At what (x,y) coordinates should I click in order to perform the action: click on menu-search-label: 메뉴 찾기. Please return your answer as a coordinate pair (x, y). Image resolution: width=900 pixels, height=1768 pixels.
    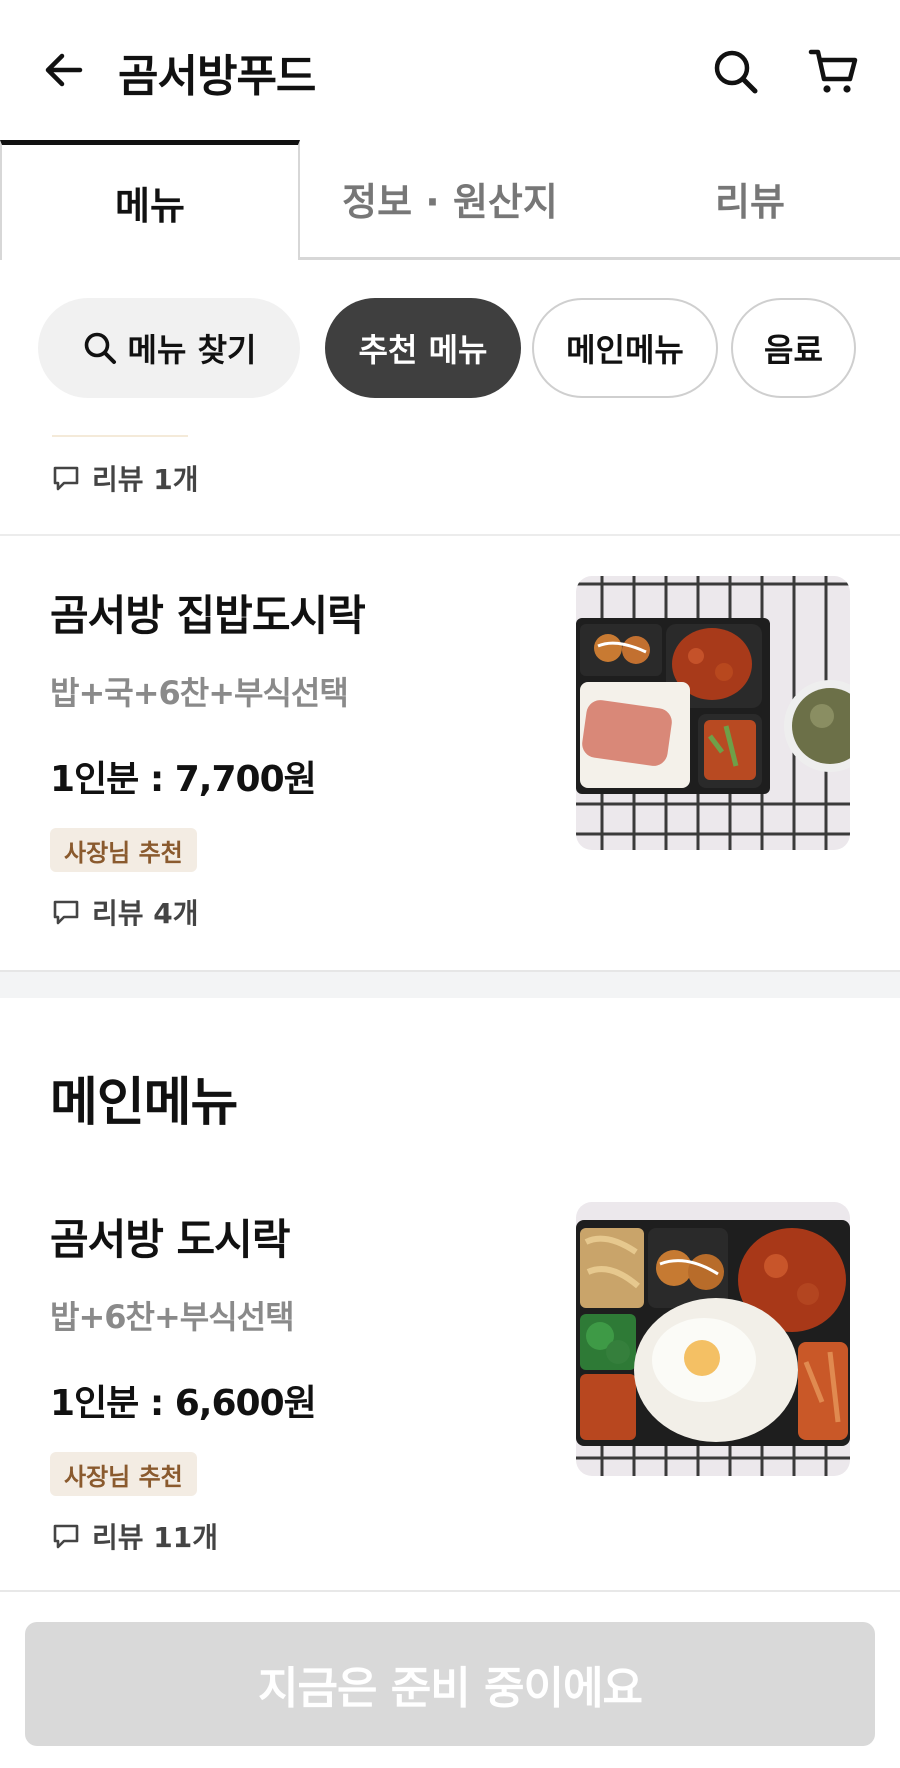
    Looking at the image, I should click on (192, 350).